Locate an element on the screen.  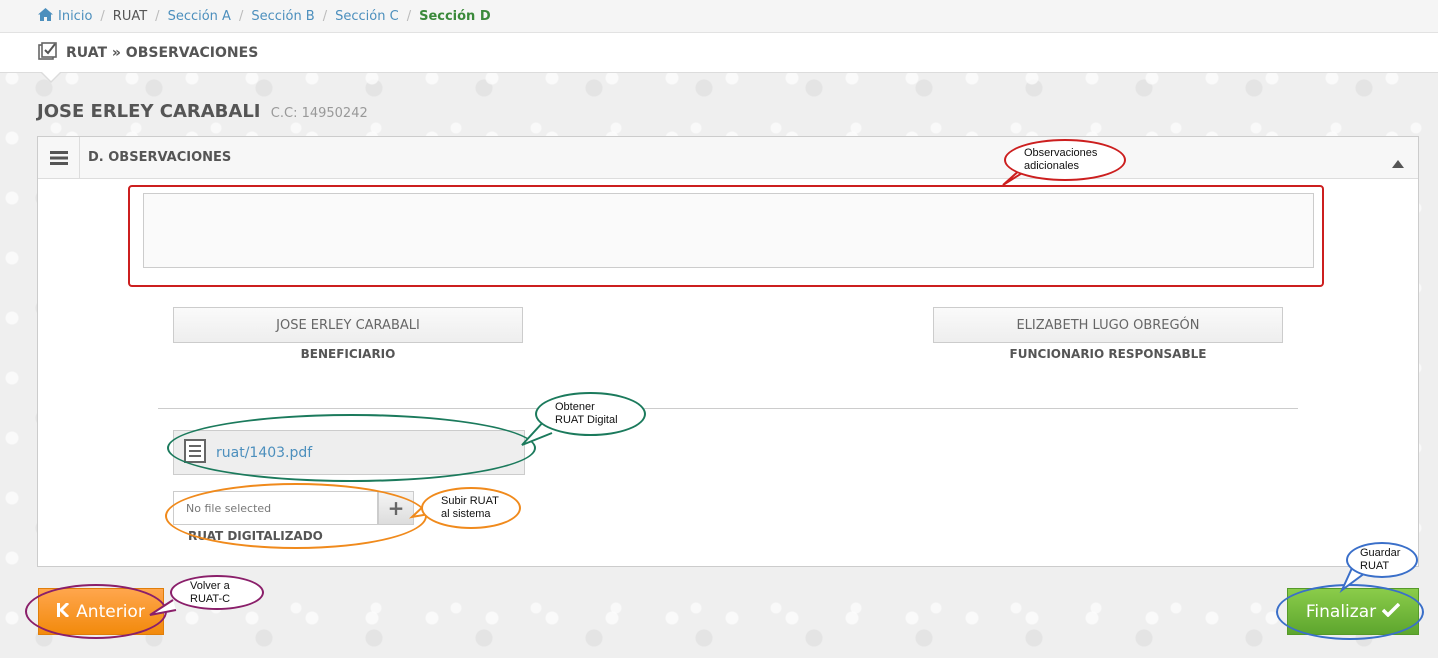
callout-observaciones-line1: Observaciones is located at coordinates (1061, 153).